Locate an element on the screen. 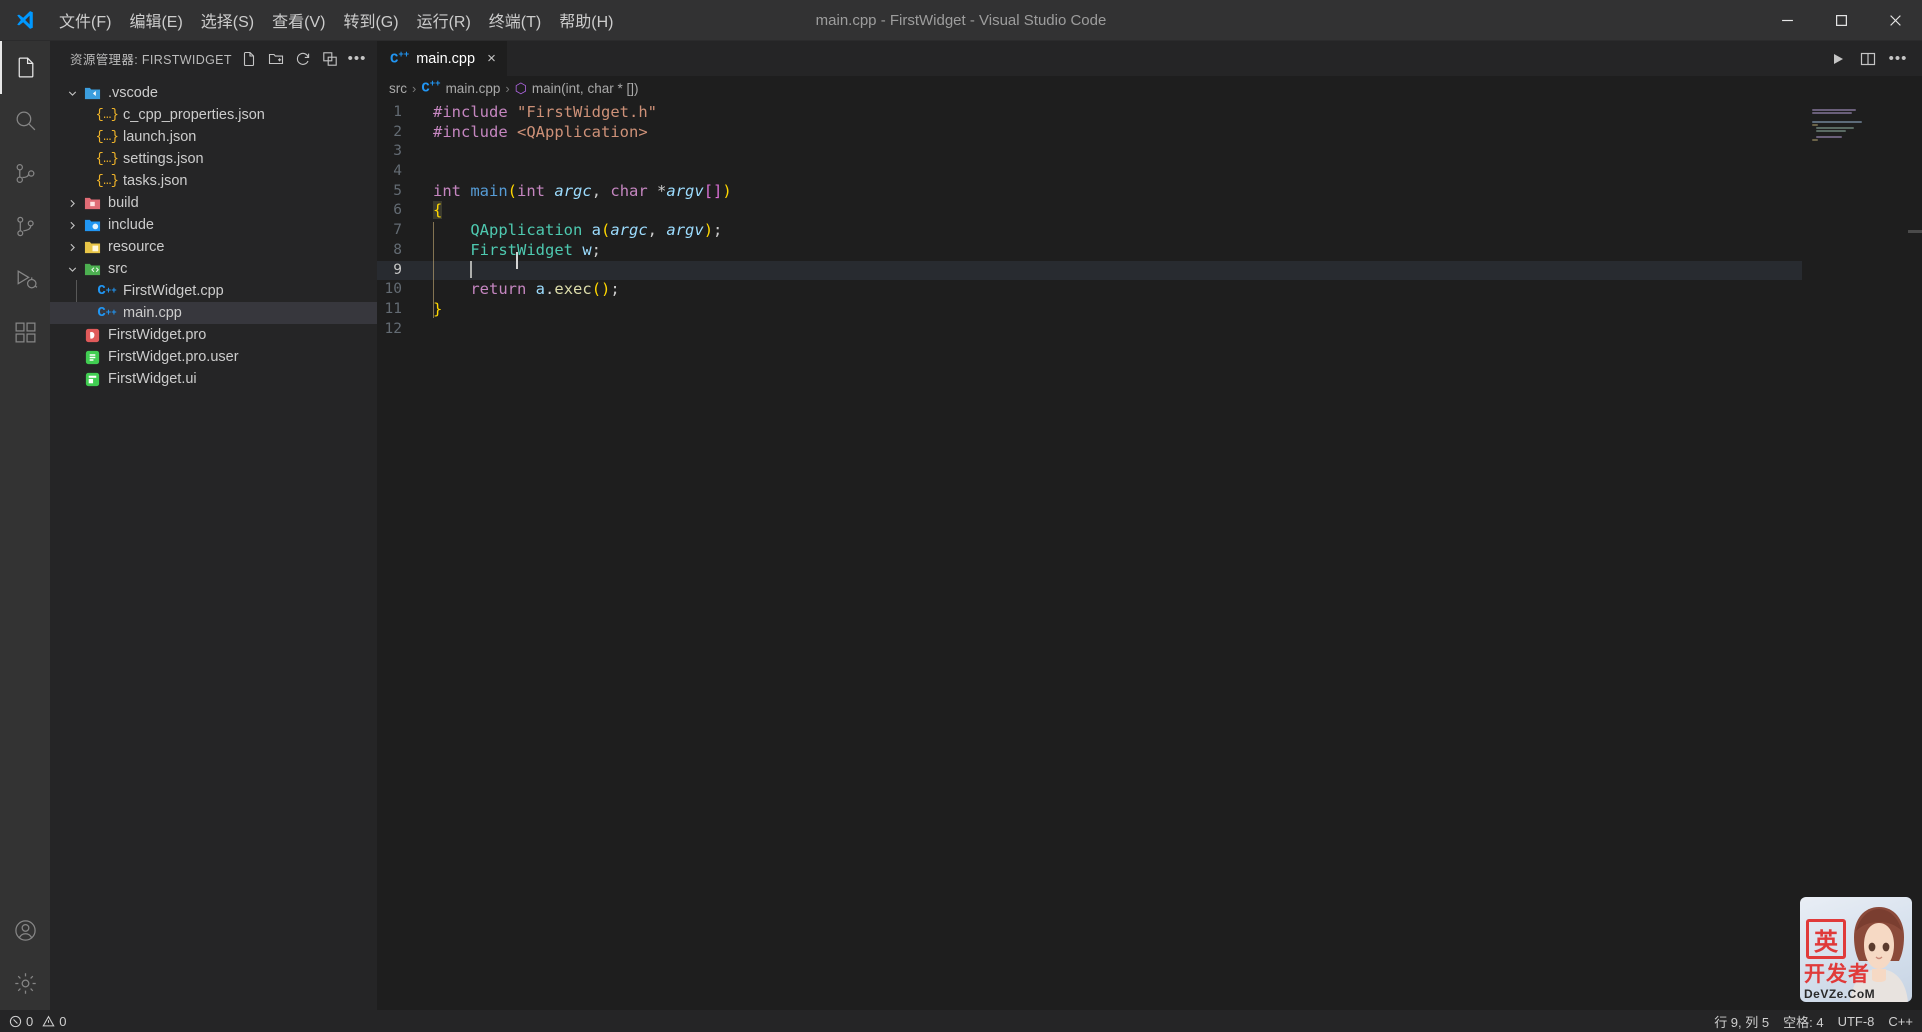 The image size is (1922, 1032). git-branch-icon is located at coordinates (25, 226).